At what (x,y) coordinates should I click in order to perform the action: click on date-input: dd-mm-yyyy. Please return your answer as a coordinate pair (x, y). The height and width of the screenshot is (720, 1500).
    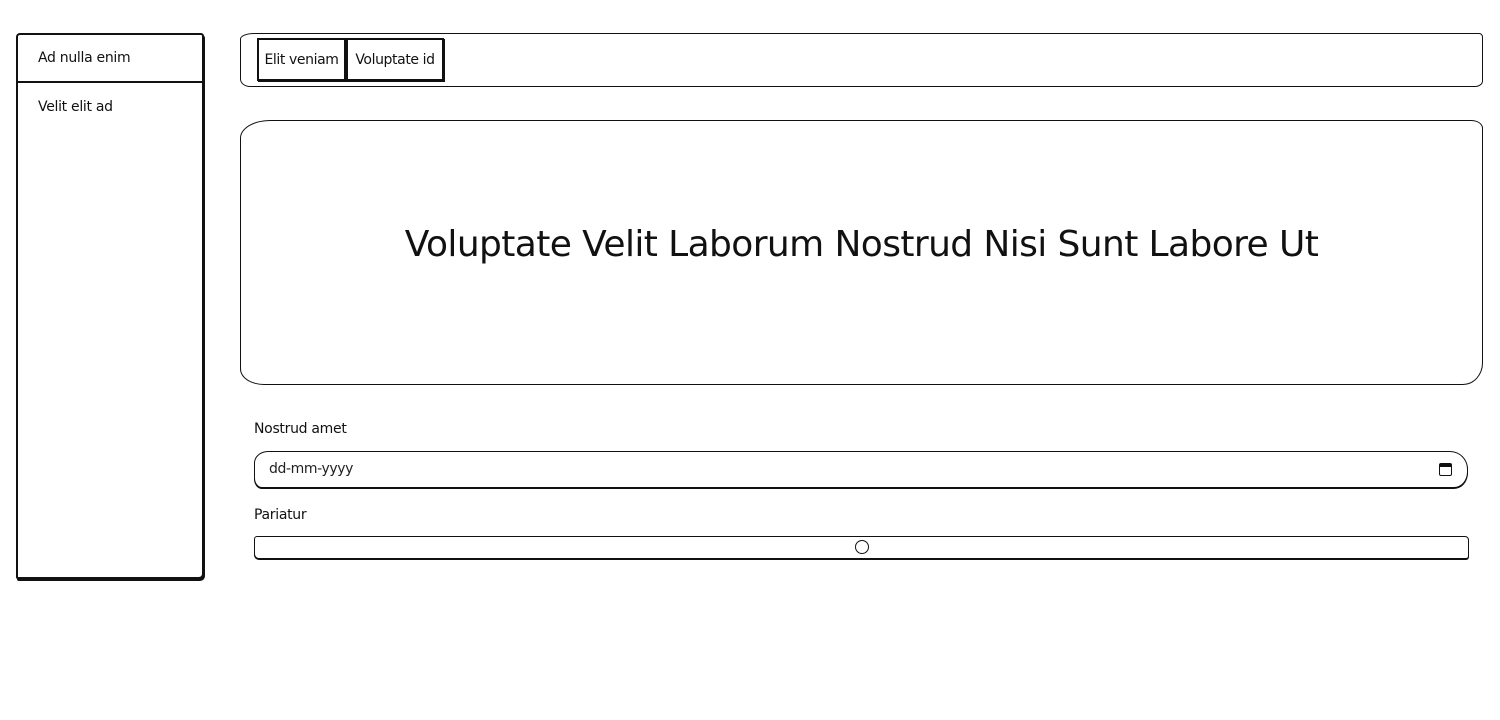
    Looking at the image, I should click on (861, 469).